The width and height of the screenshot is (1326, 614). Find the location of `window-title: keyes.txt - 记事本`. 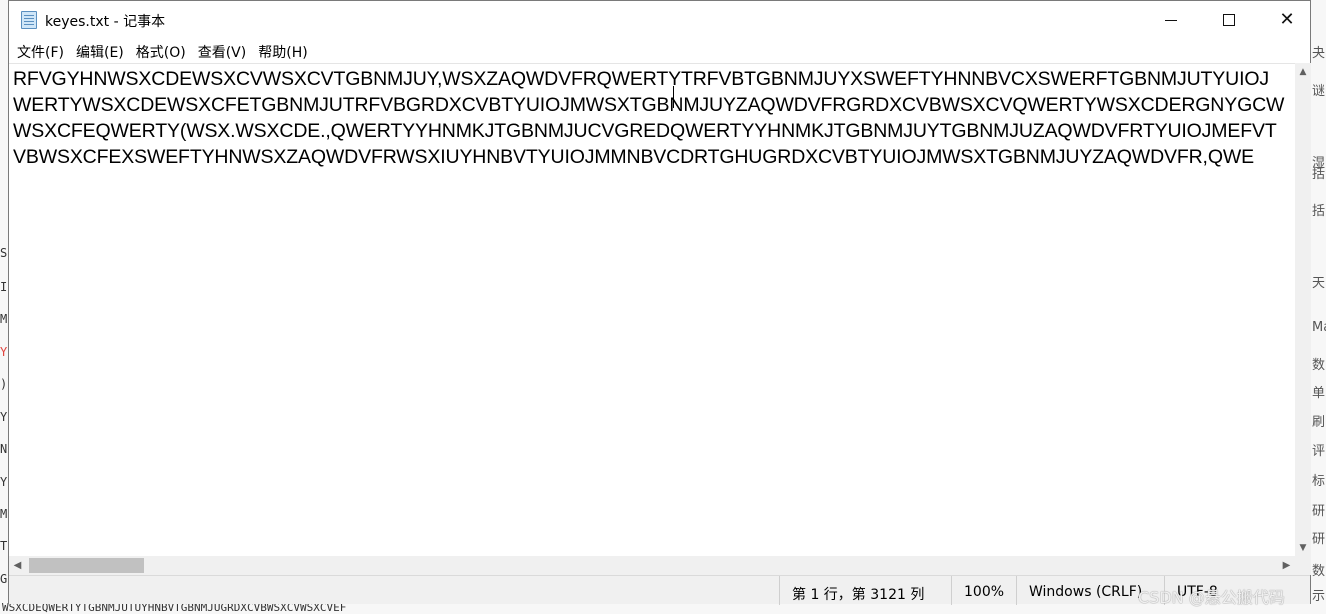

window-title: keyes.txt - 记事本 is located at coordinates (105, 22).